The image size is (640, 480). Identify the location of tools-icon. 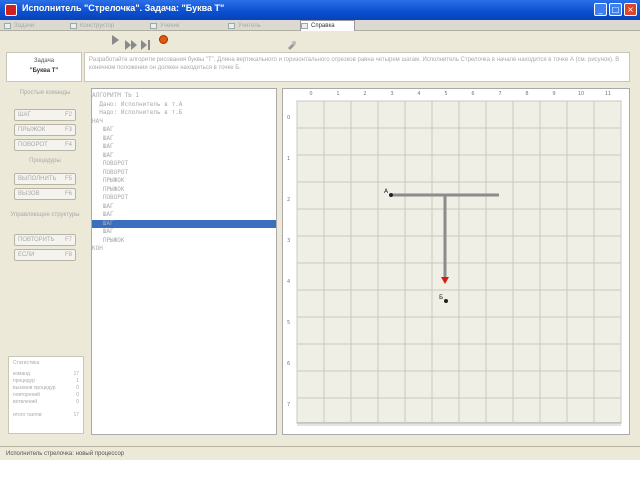
(292, 42).